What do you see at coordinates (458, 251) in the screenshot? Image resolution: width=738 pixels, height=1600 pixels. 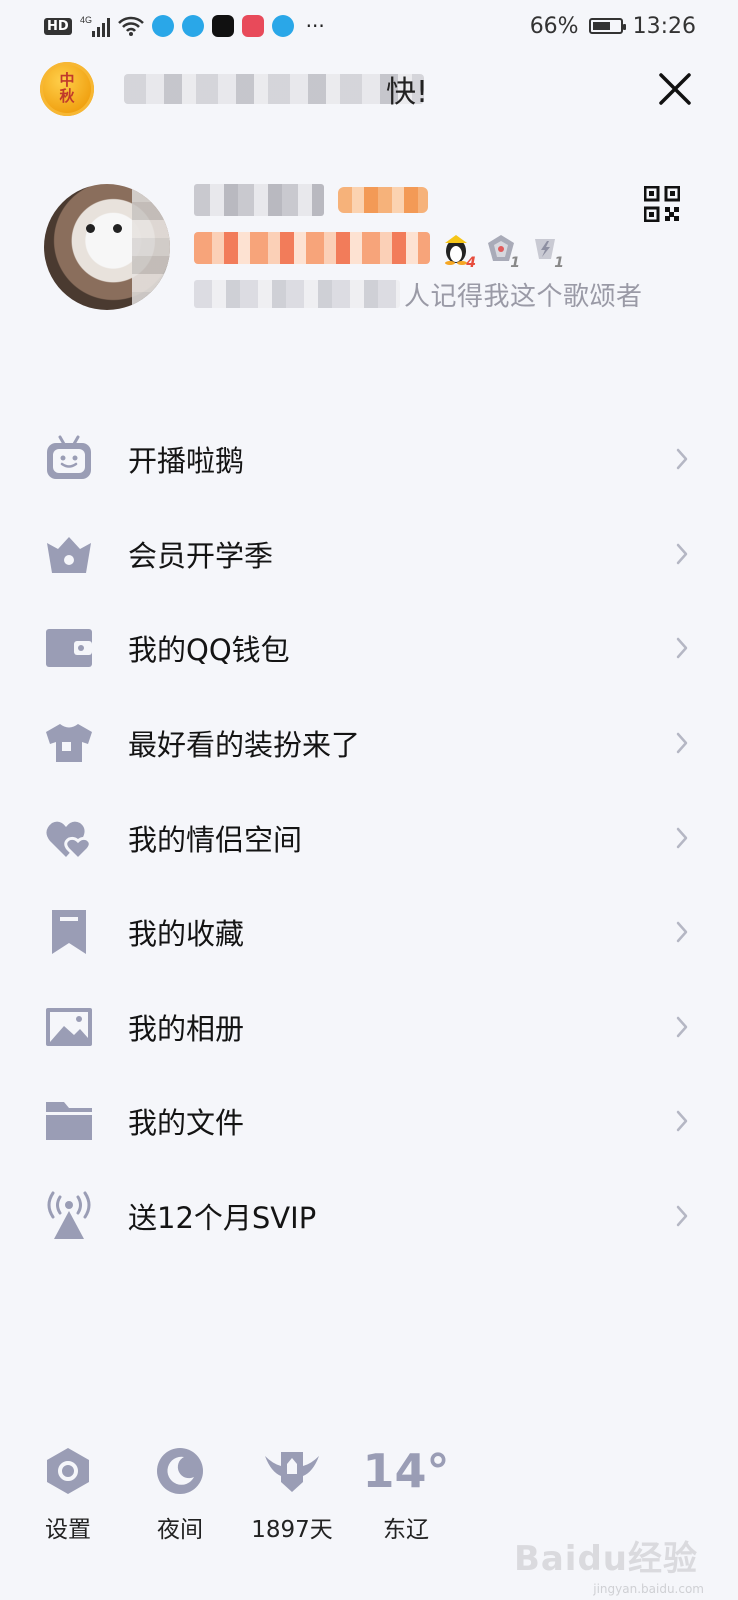 I see `qq-penguin-badge-icon: 4` at bounding box center [458, 251].